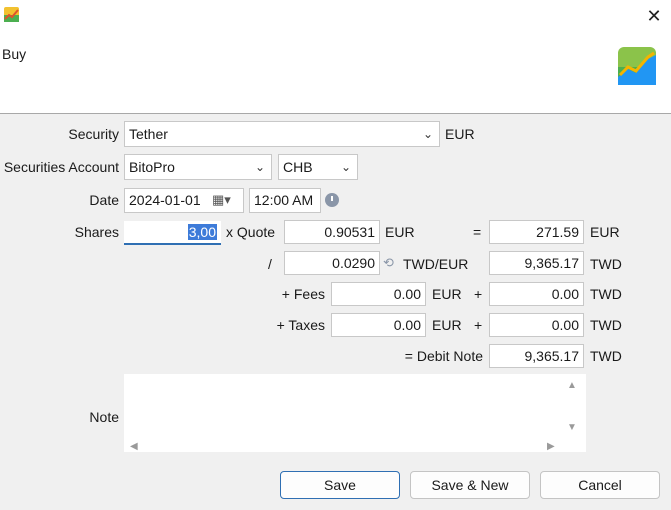 Image resolution: width=671 pixels, height=510 pixels. Describe the element at coordinates (605, 232) in the screenshot. I see `gross-currency: EUR` at that location.